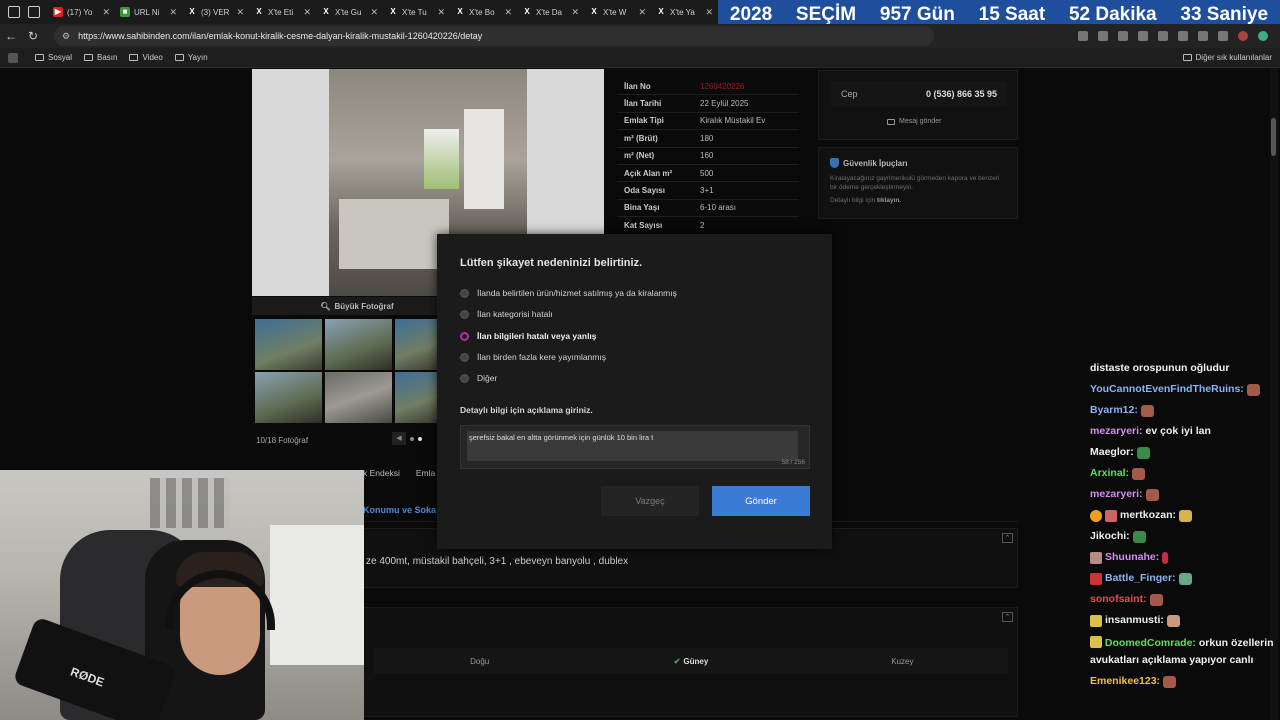  Describe the element at coordinates (617, 12) in the screenshot. I see `browser-tab: X X'te W ✕` at that location.